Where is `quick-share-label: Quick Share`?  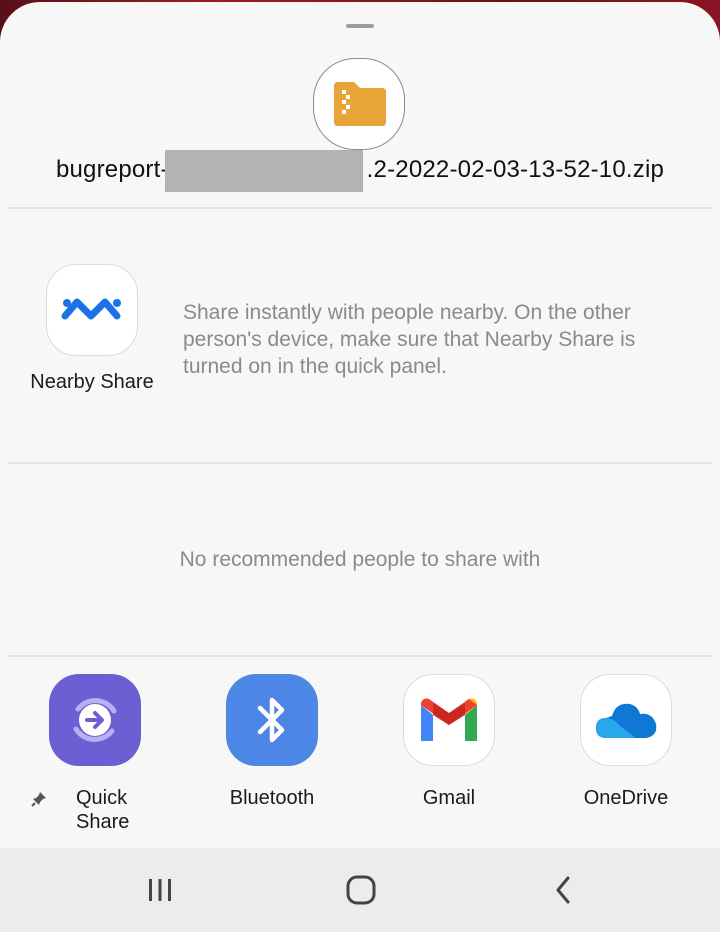 quick-share-label: Quick Share is located at coordinates (103, 810).